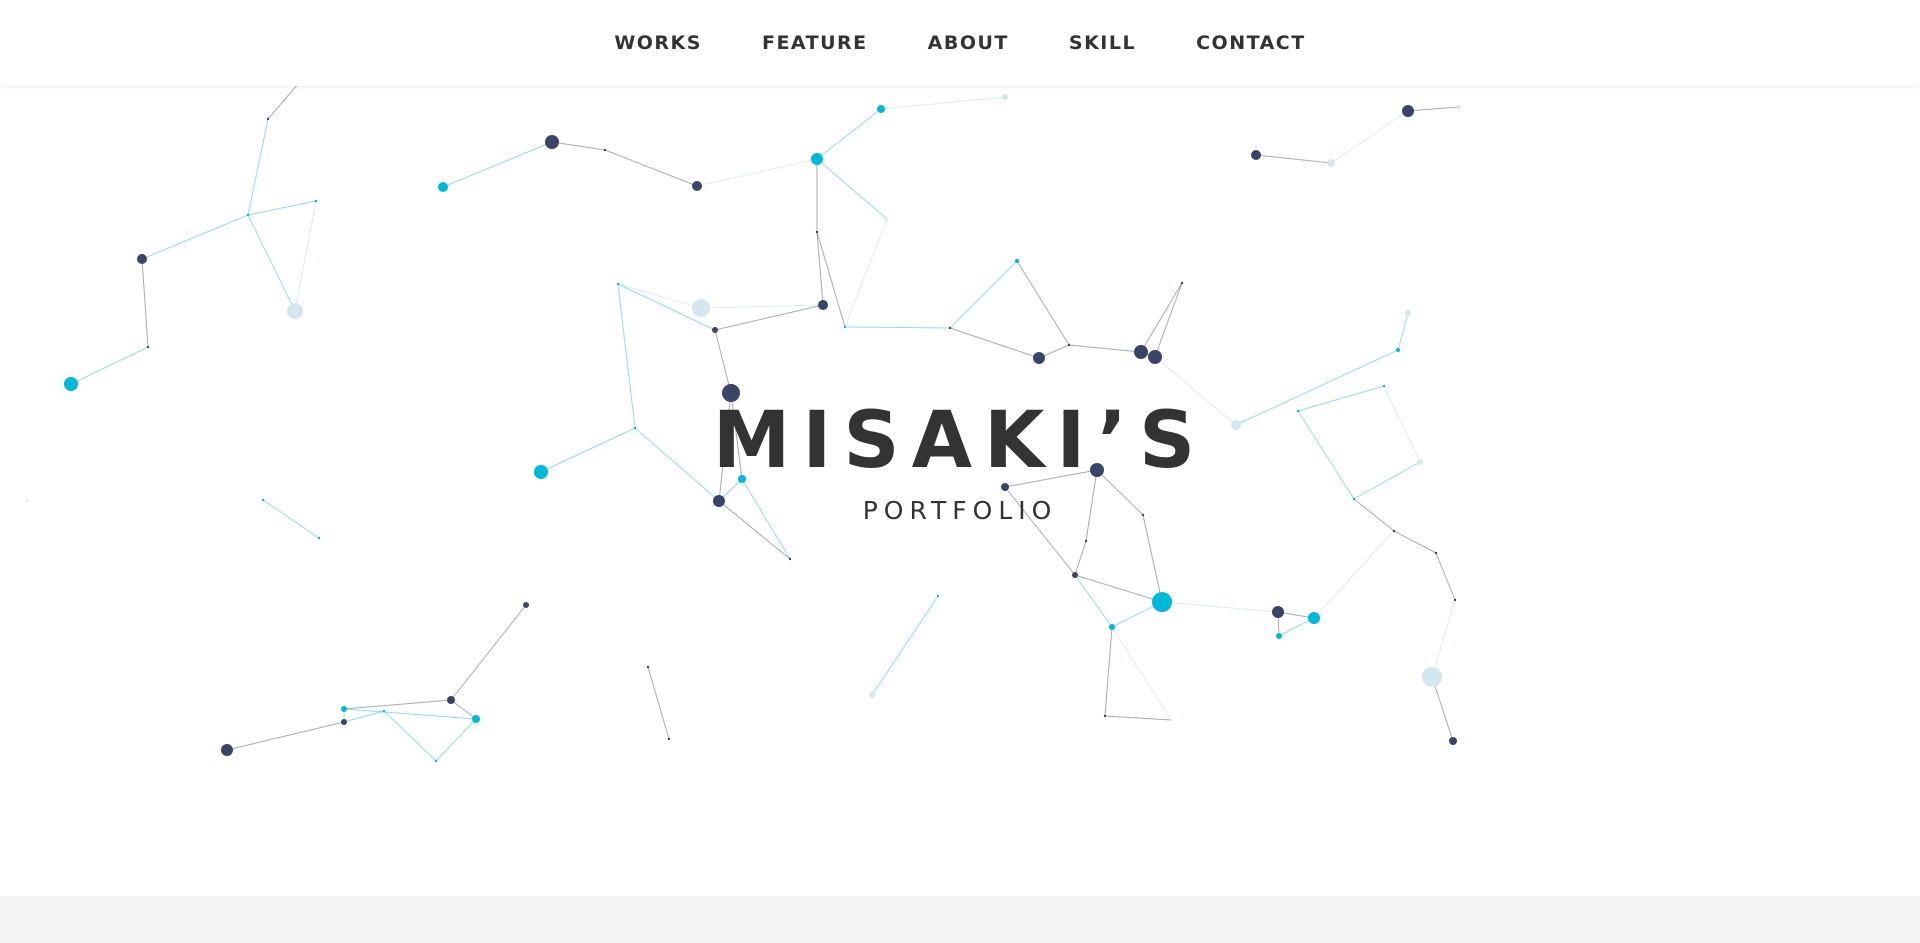 This screenshot has width=1920, height=943. I want to click on top-navbar: WORKS FEATURE ABOUT SKILL CONTACT, so click(960, 43).